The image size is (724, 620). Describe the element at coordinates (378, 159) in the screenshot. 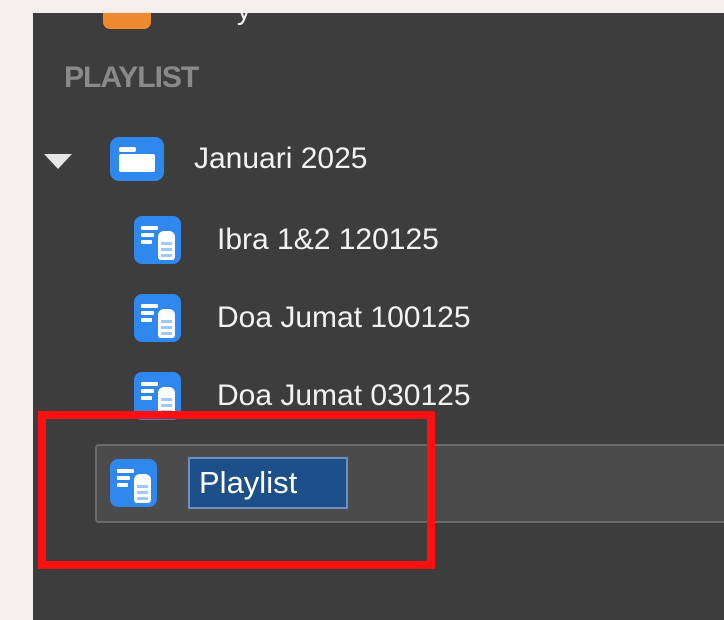

I see `folder-row-januari-2025: Januari 2025` at that location.